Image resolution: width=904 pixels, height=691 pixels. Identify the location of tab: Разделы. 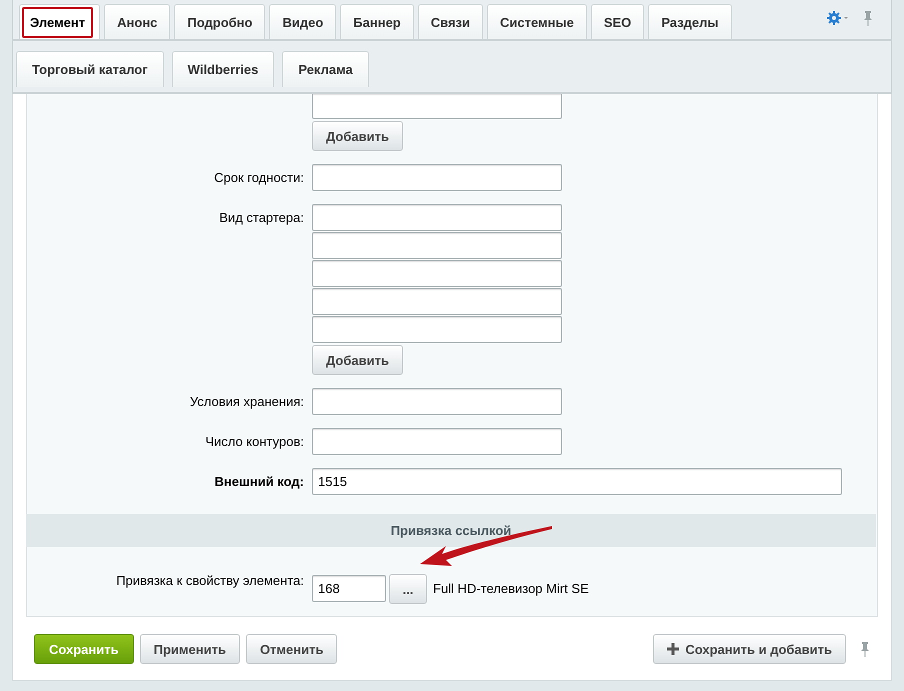
(690, 21).